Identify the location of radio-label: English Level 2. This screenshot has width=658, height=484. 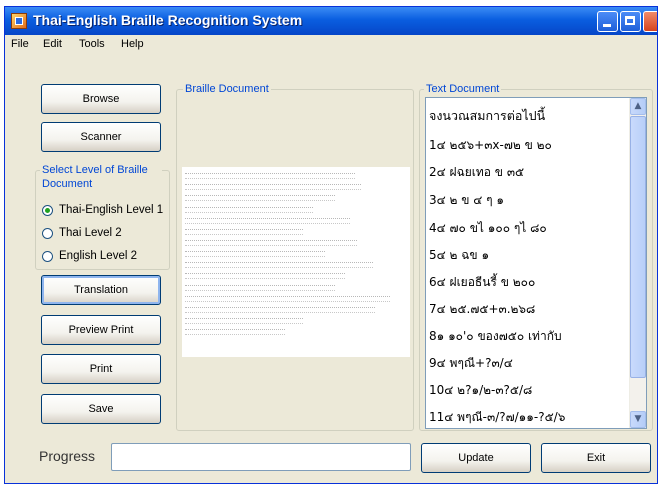
(98, 256).